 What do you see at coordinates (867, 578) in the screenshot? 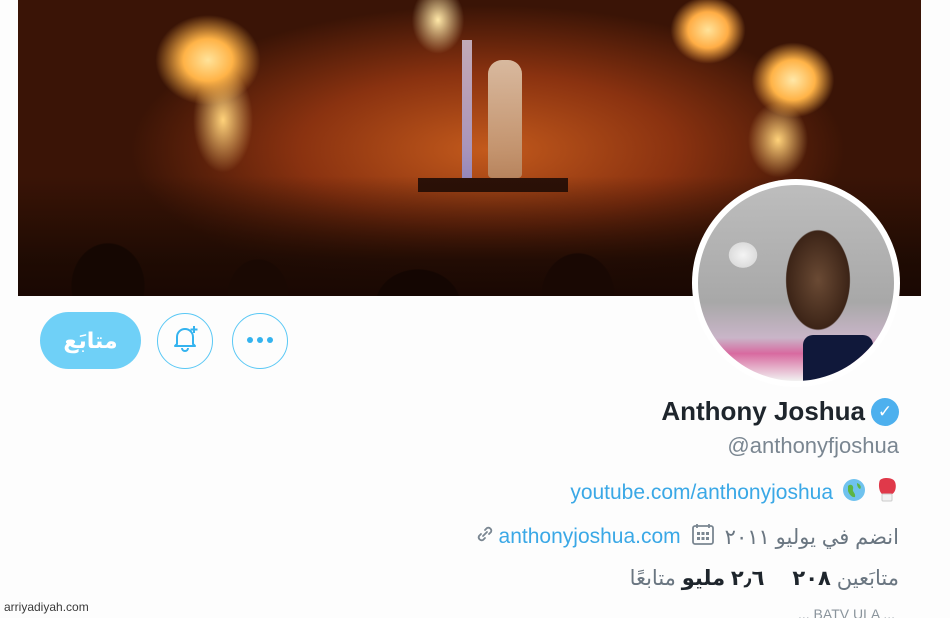
I see `following-label: متابَعين` at bounding box center [867, 578].